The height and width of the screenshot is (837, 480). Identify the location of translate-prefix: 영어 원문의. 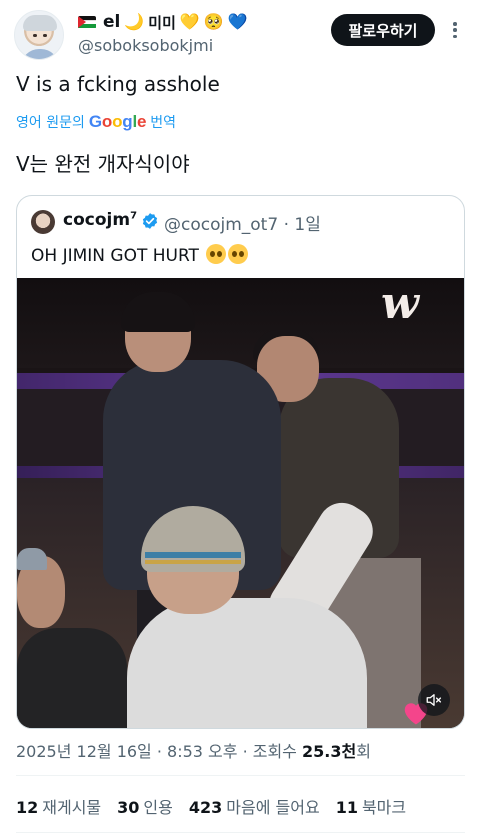
(50, 123).